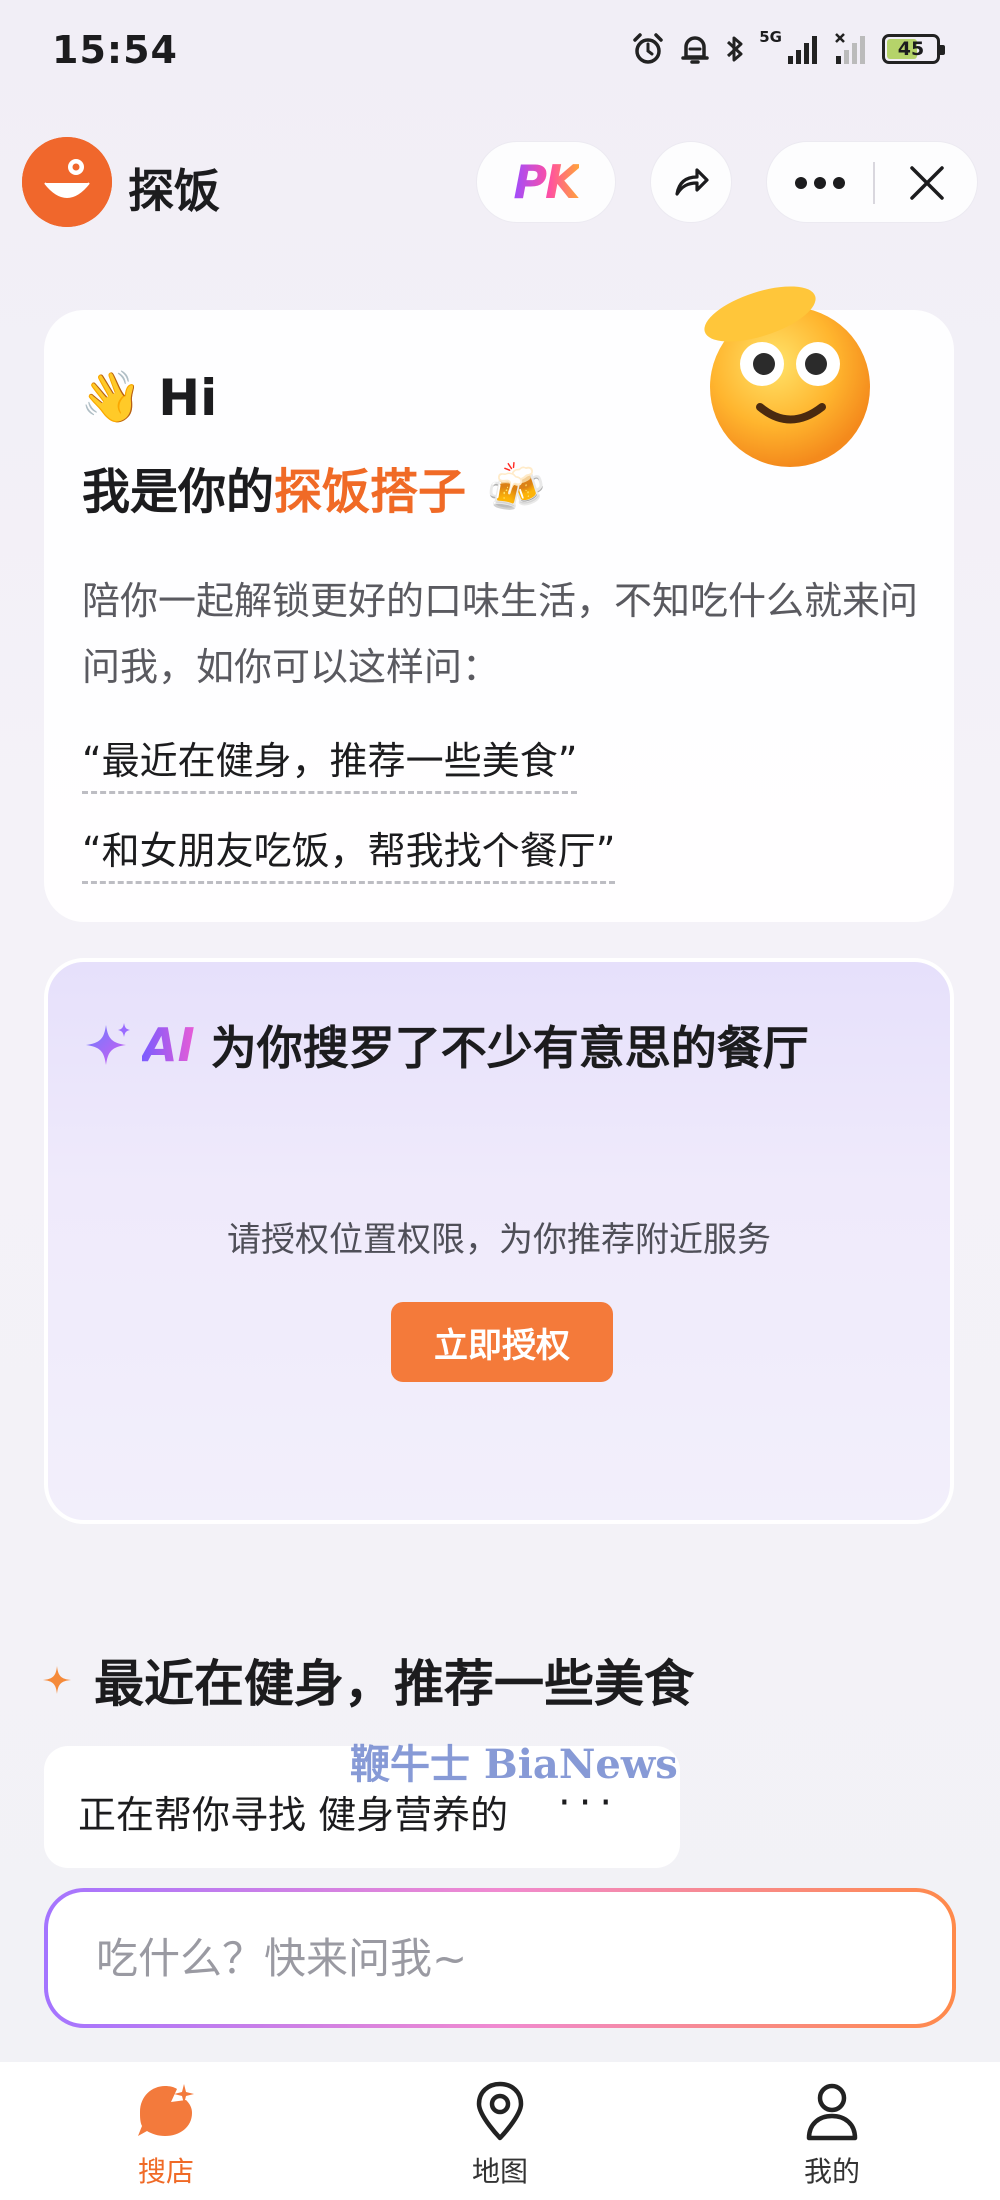  I want to click on bottom-nav: 搜店 地图 我的, so click(500, 2131).